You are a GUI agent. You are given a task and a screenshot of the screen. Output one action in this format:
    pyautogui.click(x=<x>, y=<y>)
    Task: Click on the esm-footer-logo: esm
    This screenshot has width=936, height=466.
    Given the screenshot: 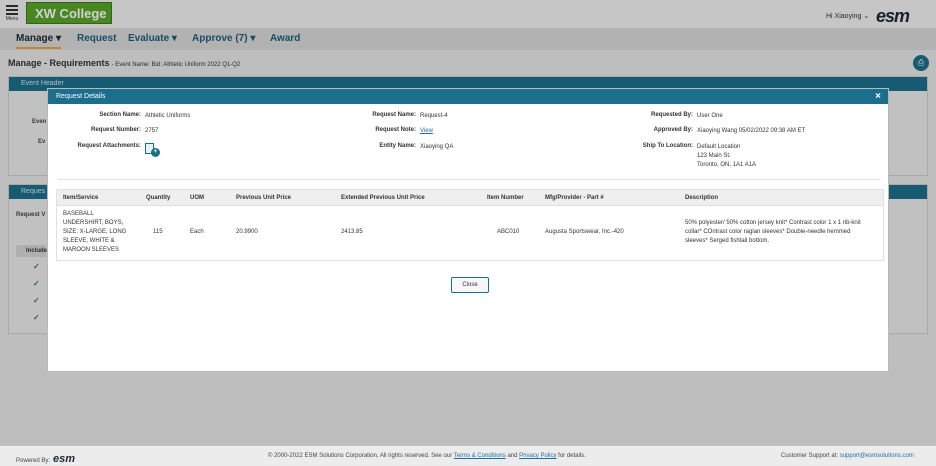 What is the action you would take?
    pyautogui.click(x=64, y=459)
    